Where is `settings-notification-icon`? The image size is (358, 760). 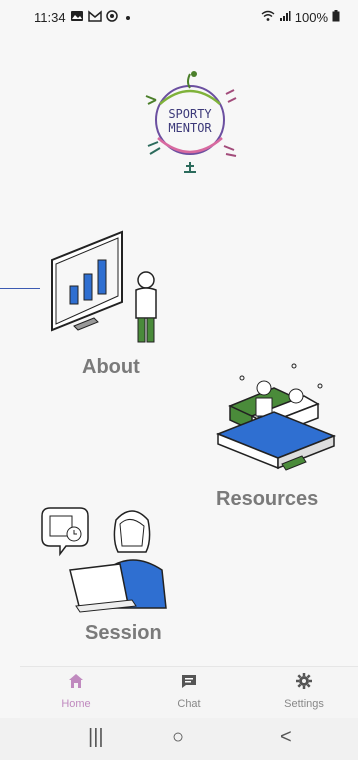
settings-notification-icon is located at coordinates (111, 17).